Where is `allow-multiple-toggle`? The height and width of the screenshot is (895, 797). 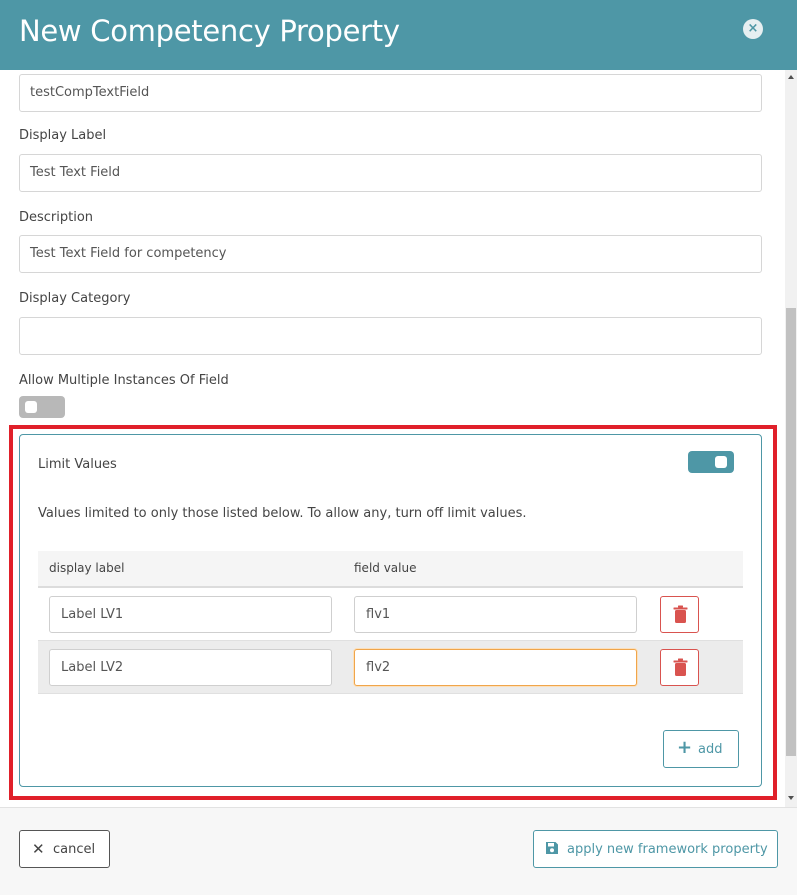 allow-multiple-toggle is located at coordinates (42, 407).